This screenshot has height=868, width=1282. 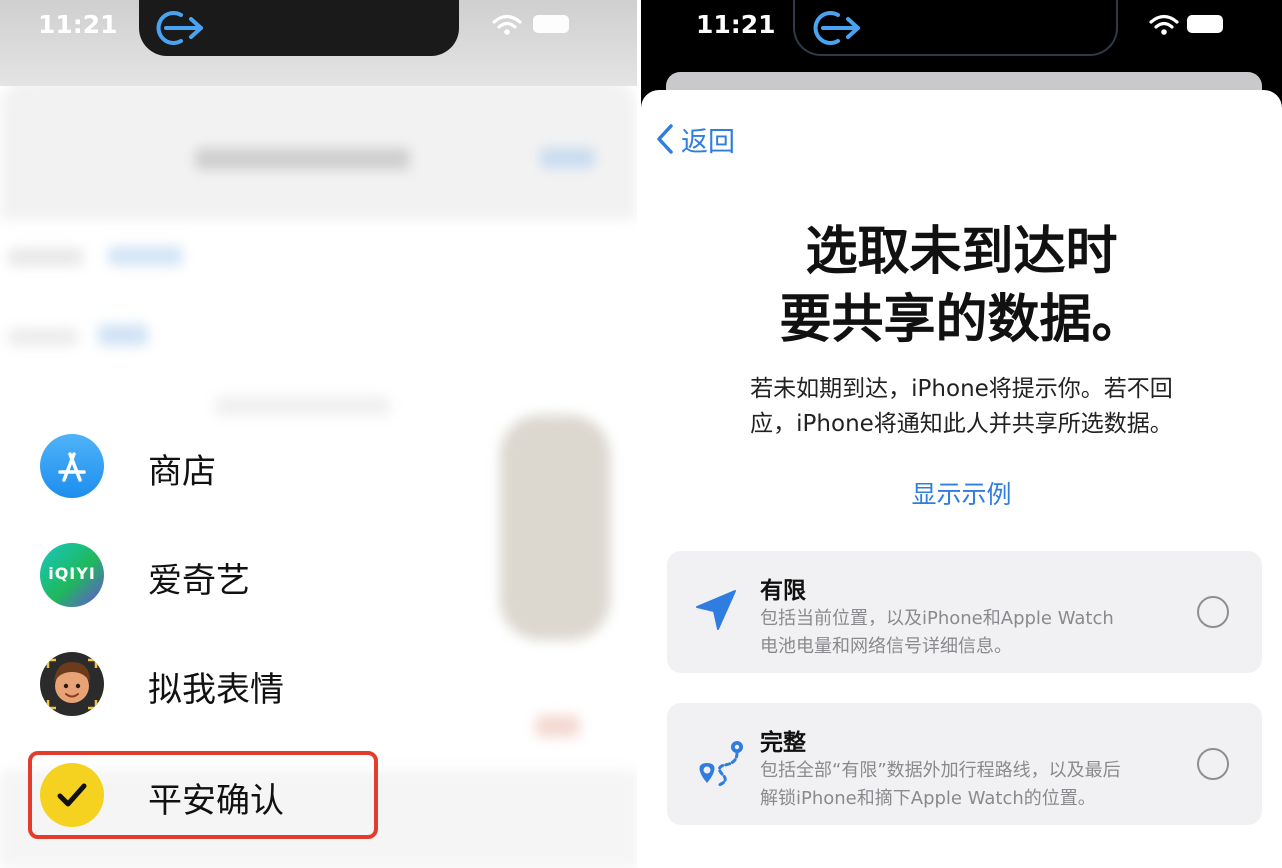 I want to click on option-description-line: 电池电量和网络信号详细信息。, so click(x=886, y=646).